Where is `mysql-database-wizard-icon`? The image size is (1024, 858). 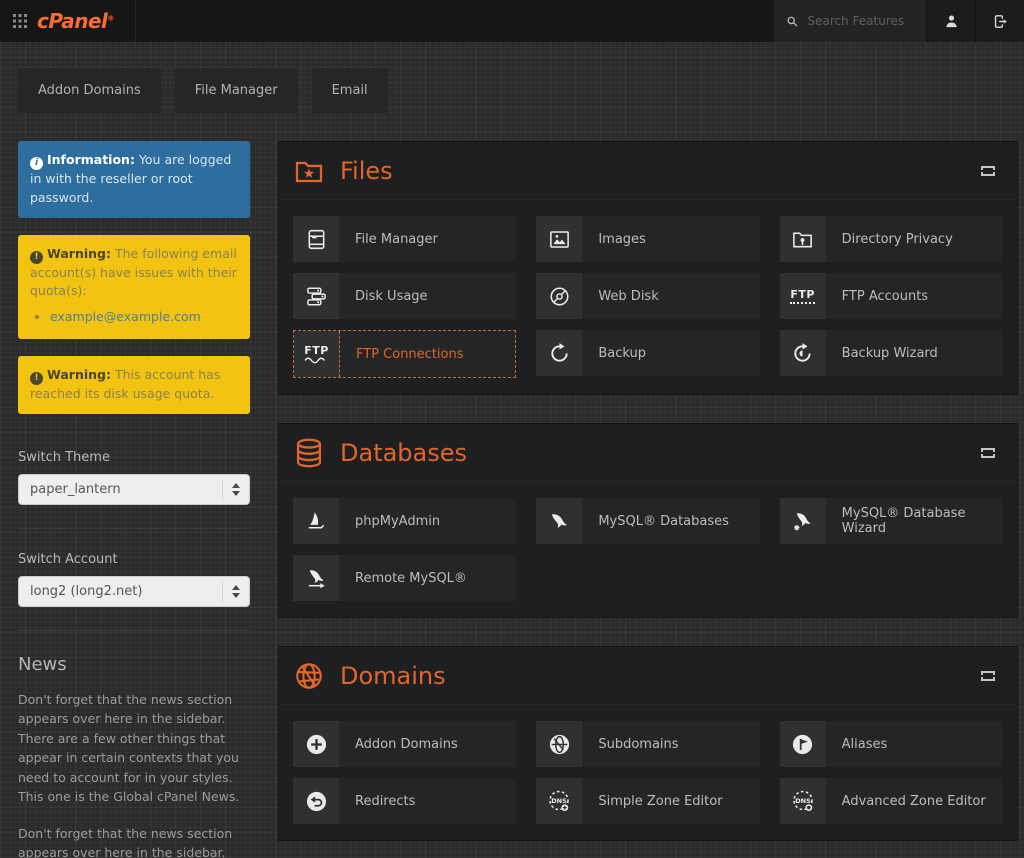 mysql-database-wizard-icon is located at coordinates (802, 521).